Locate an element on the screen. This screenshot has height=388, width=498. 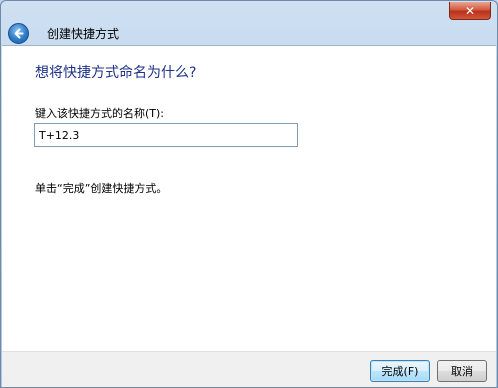
shortcut-name-input is located at coordinates (166, 135).